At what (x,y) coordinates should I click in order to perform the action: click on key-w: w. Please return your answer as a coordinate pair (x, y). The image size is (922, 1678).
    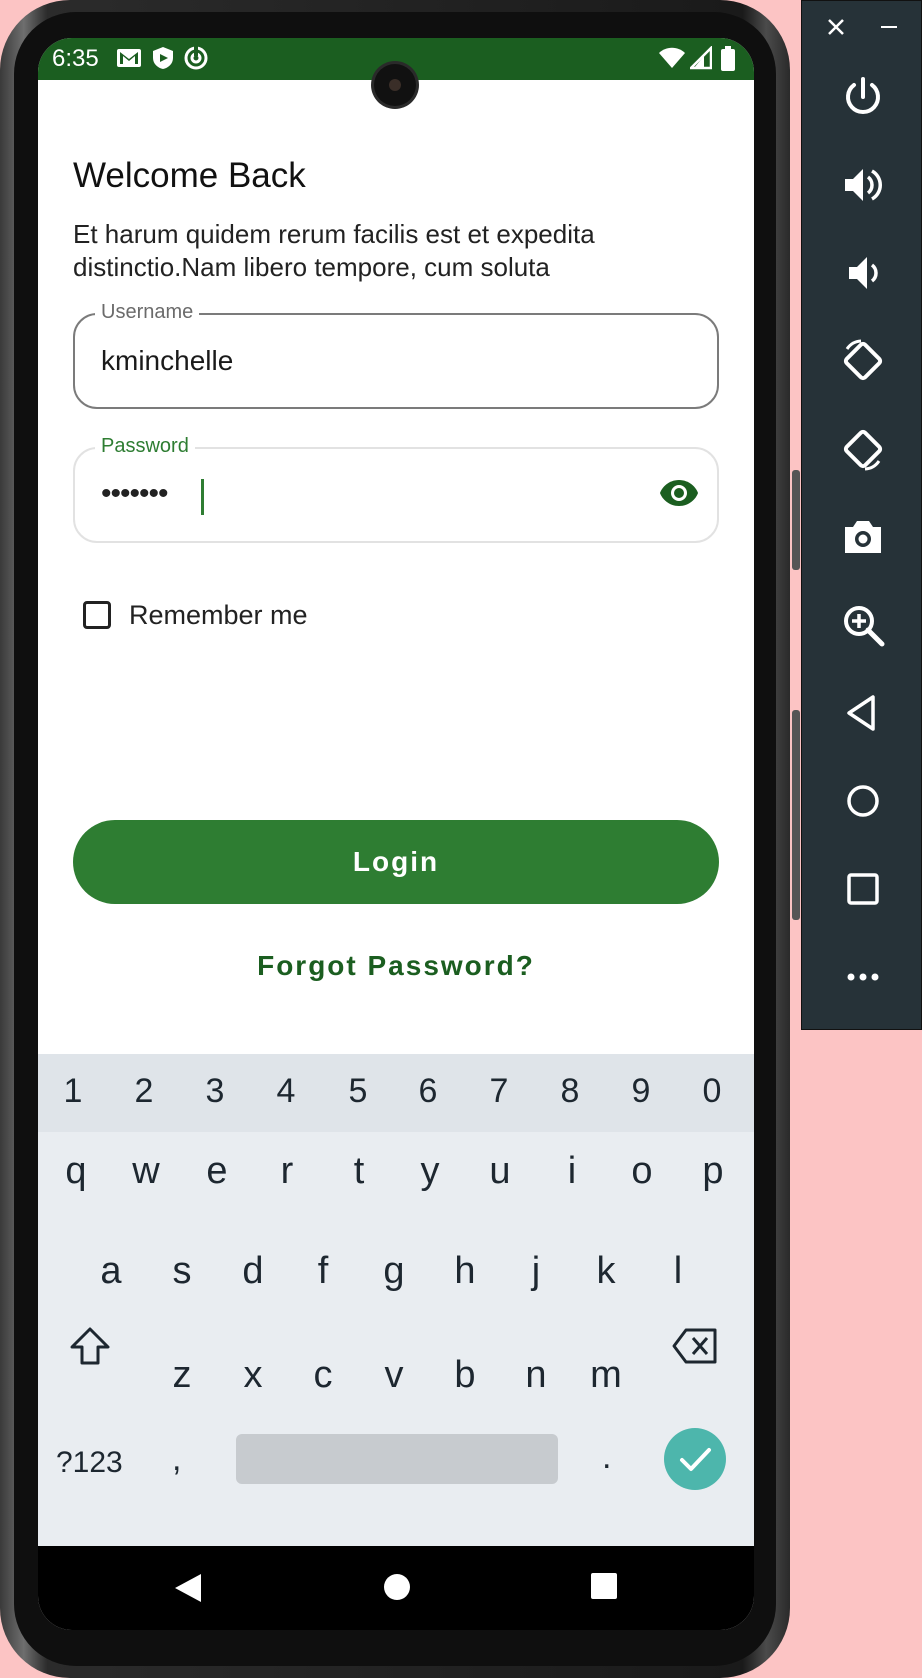
    Looking at the image, I should click on (146, 1171).